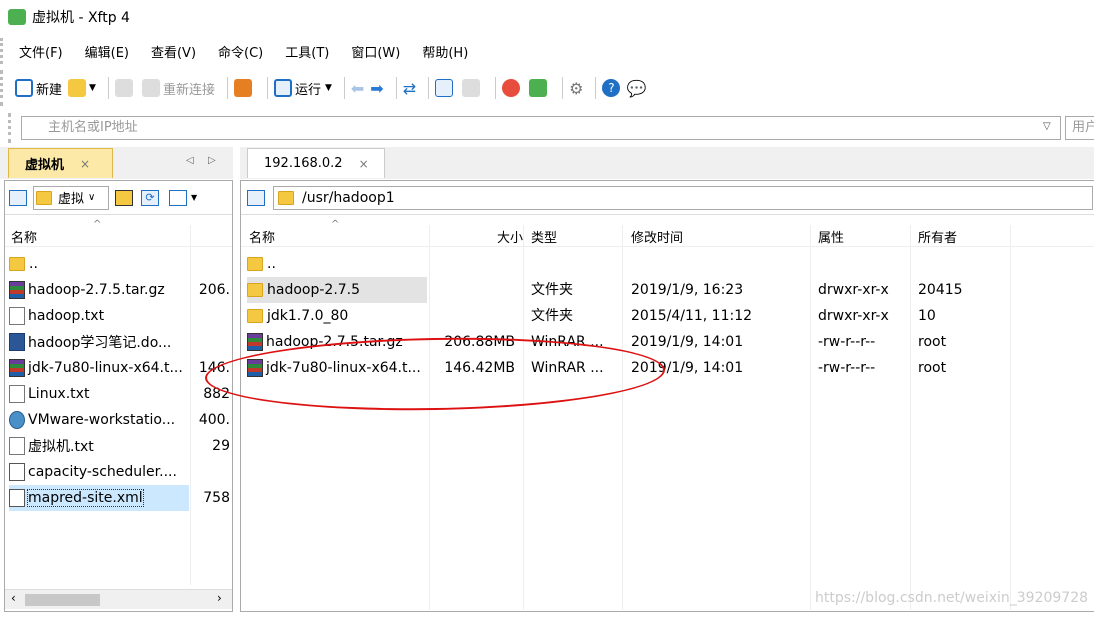 The width and height of the screenshot is (1094, 617). I want to click on table-row: .., so click(667, 264).